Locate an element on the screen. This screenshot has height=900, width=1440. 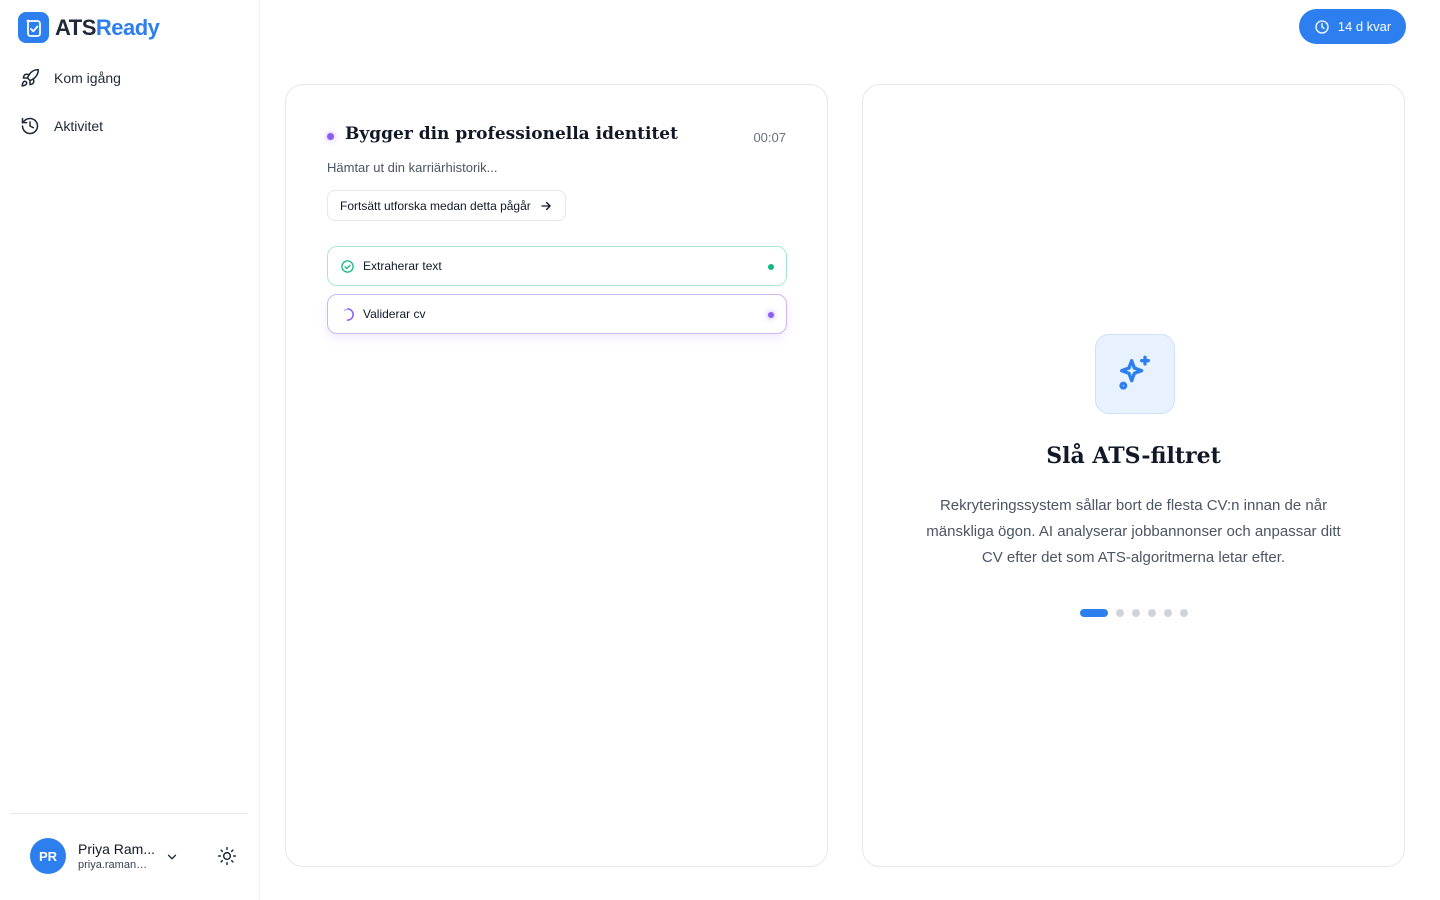
app-logo: ATSReady is located at coordinates (89, 27).